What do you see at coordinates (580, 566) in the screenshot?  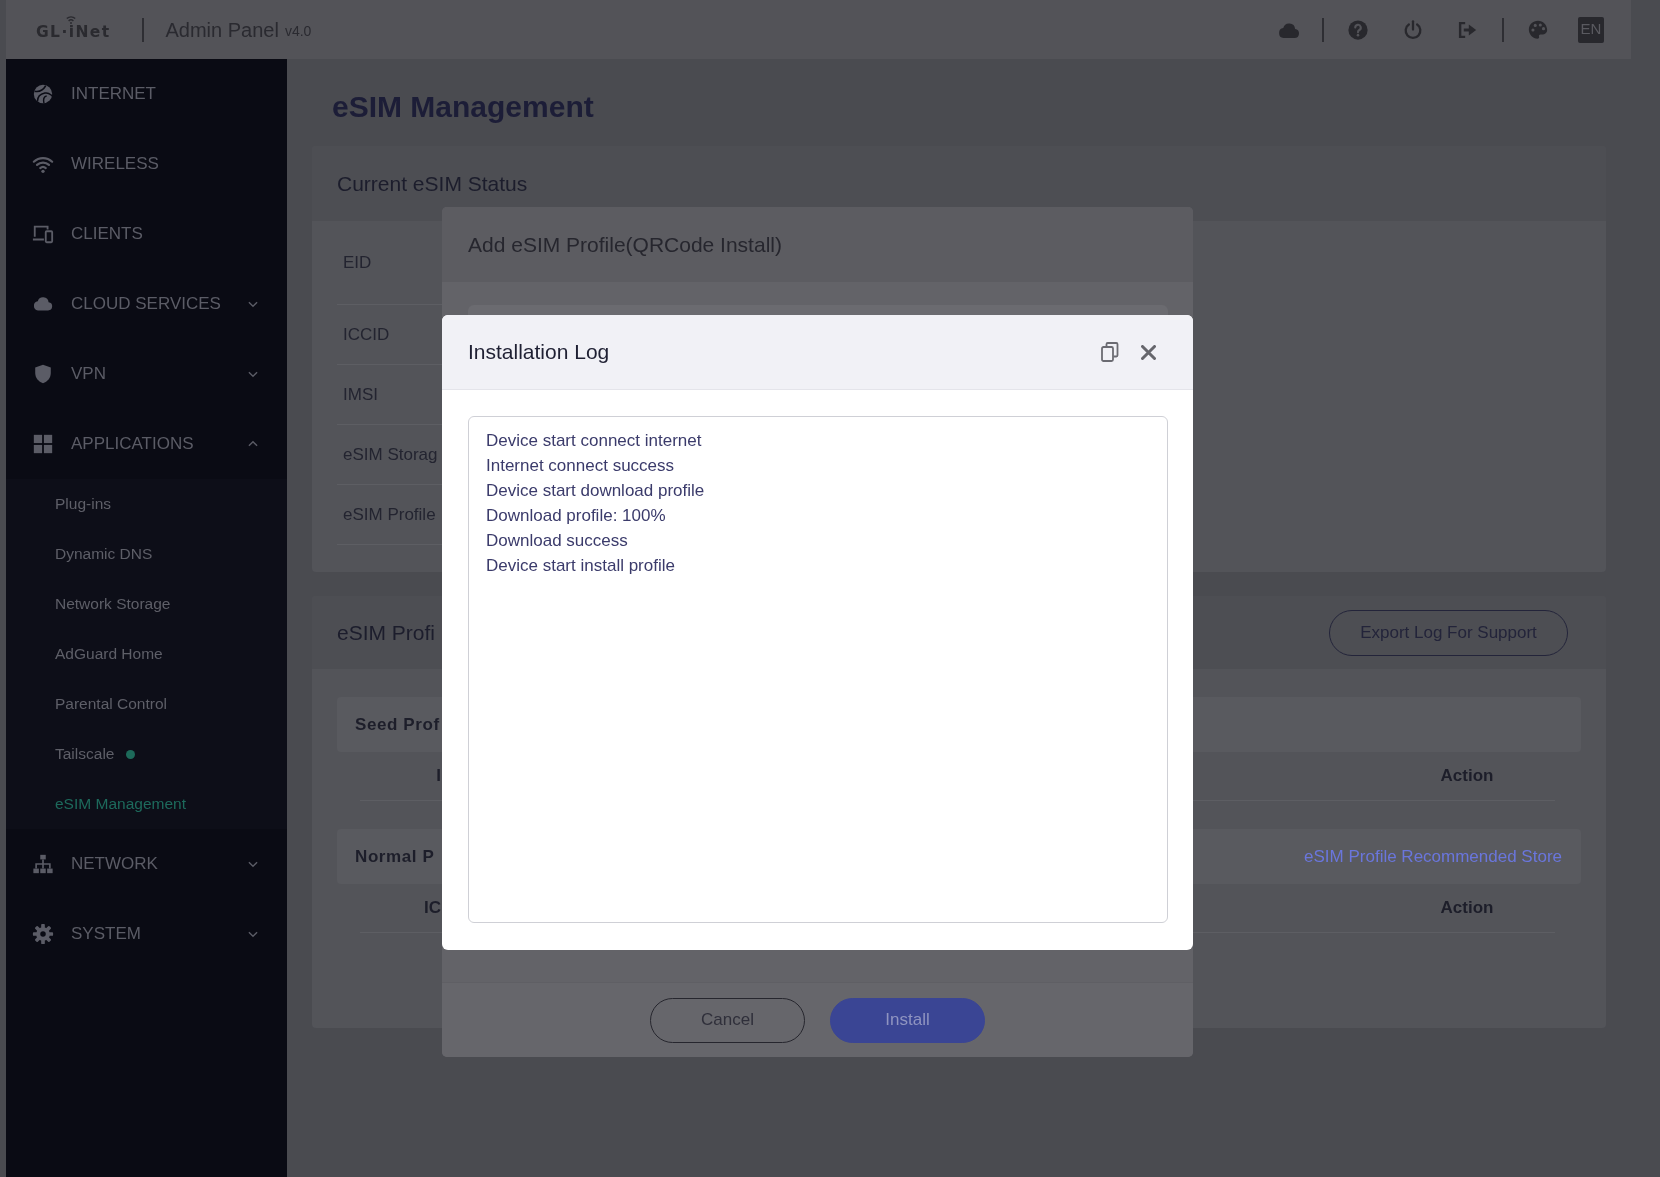 I see `log-line: Device start install profile` at bounding box center [580, 566].